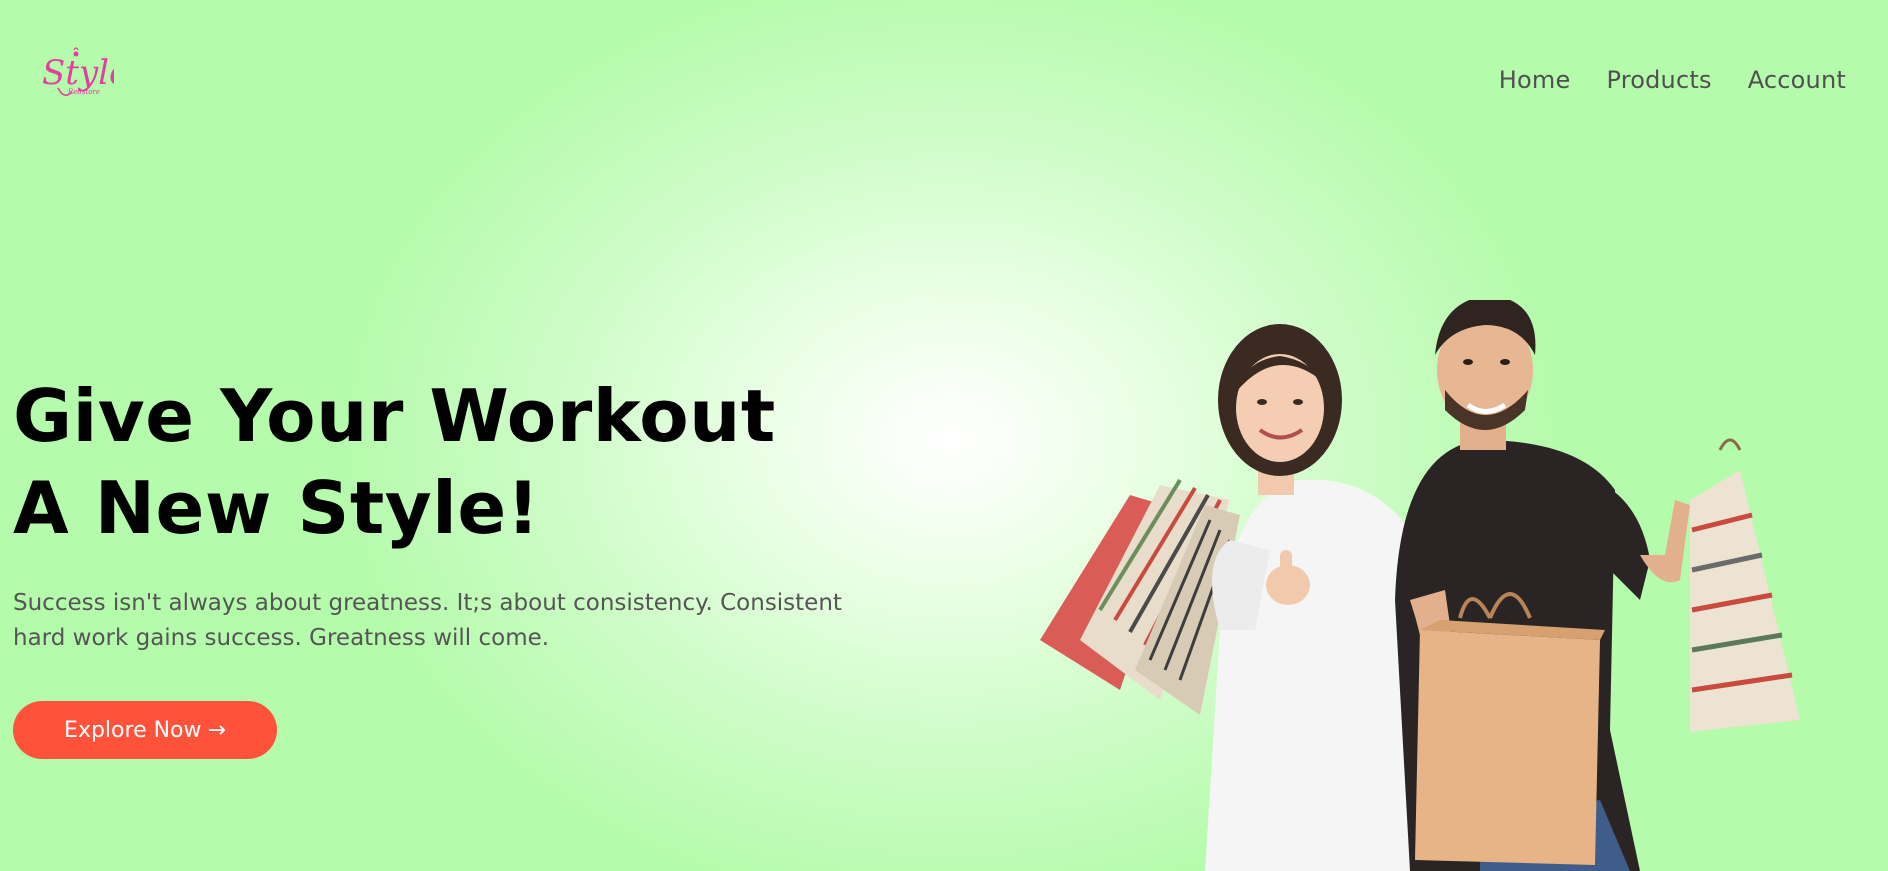  What do you see at coordinates (1140, 596) in the screenshot?
I see `shopping-bag-icon` at bounding box center [1140, 596].